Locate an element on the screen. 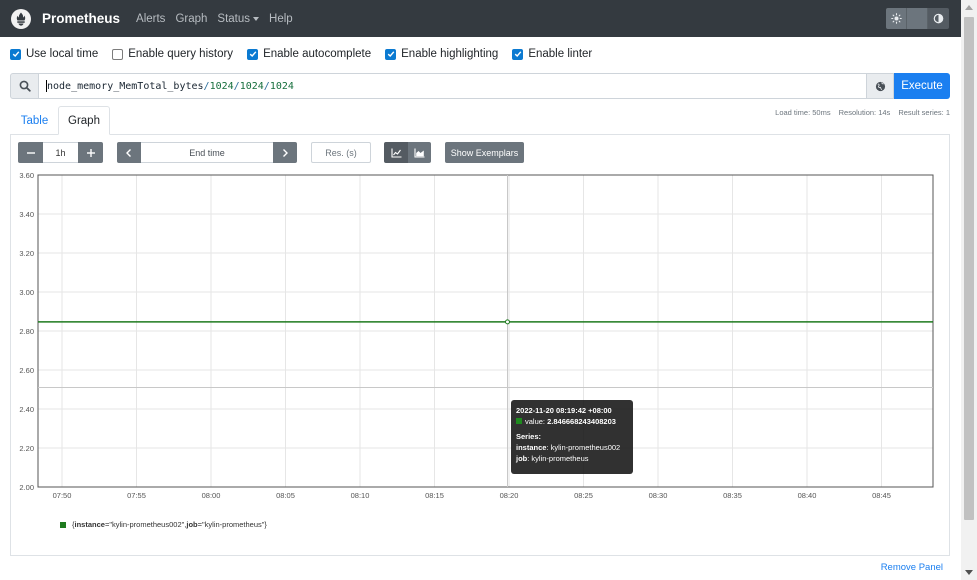 The image size is (977, 580). vertical-scrollbar is located at coordinates (969, 290).